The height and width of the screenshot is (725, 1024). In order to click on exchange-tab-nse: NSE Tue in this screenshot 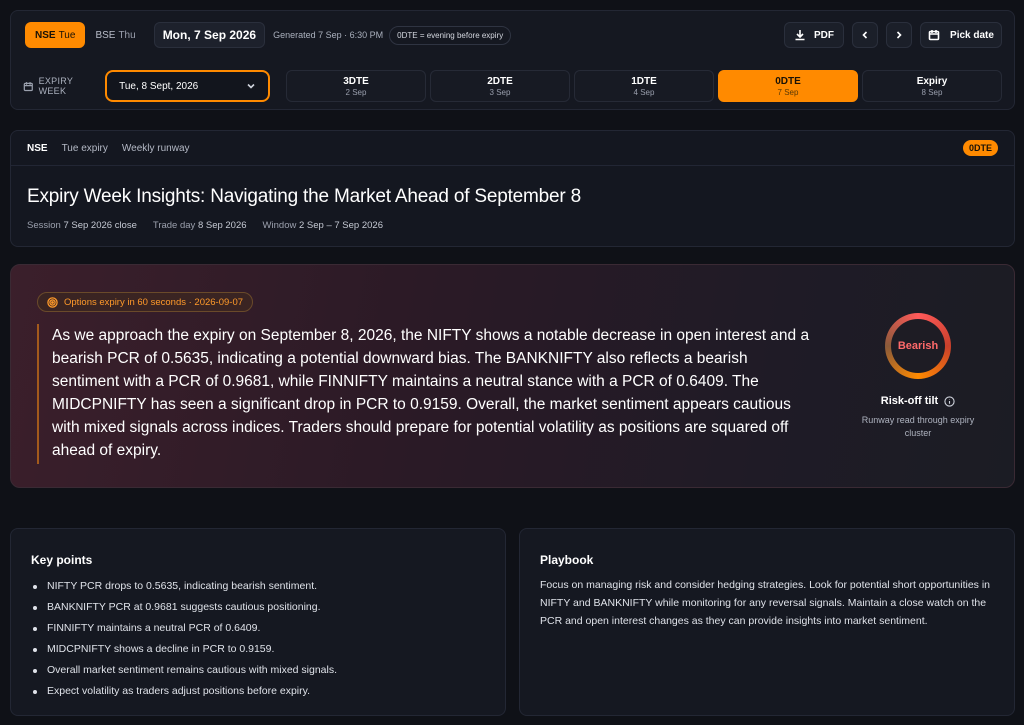, I will do `click(55, 35)`.